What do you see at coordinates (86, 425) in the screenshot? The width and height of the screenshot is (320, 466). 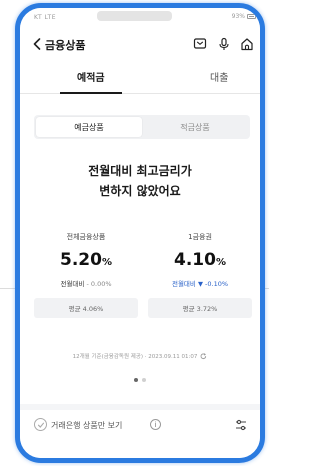 I see `my-bank-only-label: 거래은행 상품만 보기` at bounding box center [86, 425].